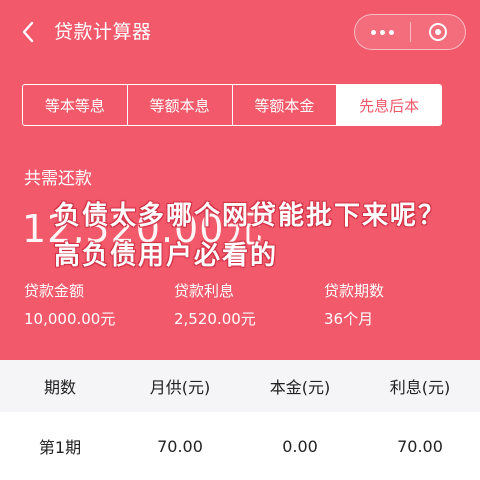 This screenshot has width=480, height=480. Describe the element at coordinates (240, 34) in the screenshot. I see `navigation-bar: 贷款计算器` at that location.